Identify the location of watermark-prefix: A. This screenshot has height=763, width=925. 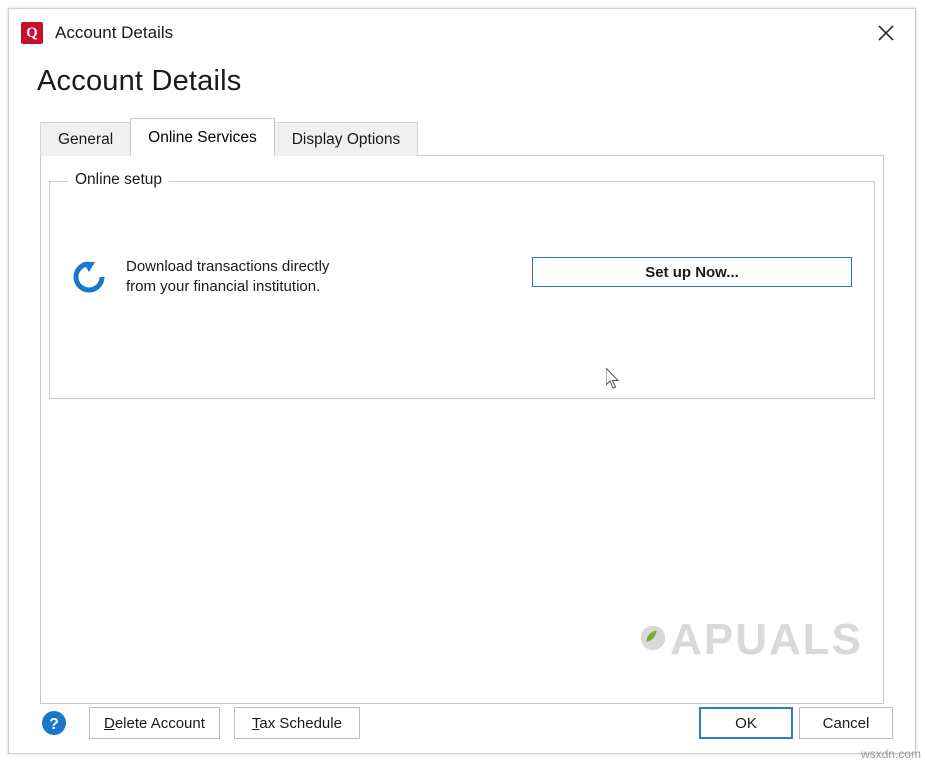
(687, 639).